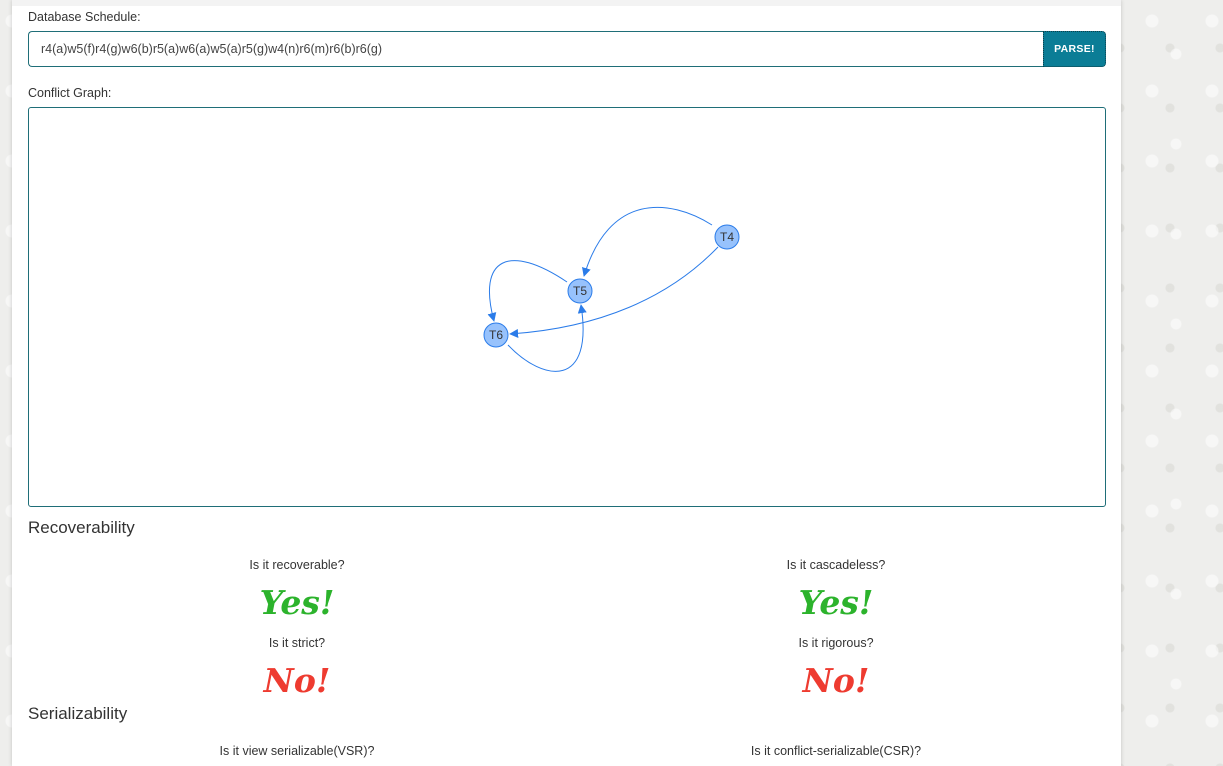  I want to click on schedule-input, so click(535, 49).